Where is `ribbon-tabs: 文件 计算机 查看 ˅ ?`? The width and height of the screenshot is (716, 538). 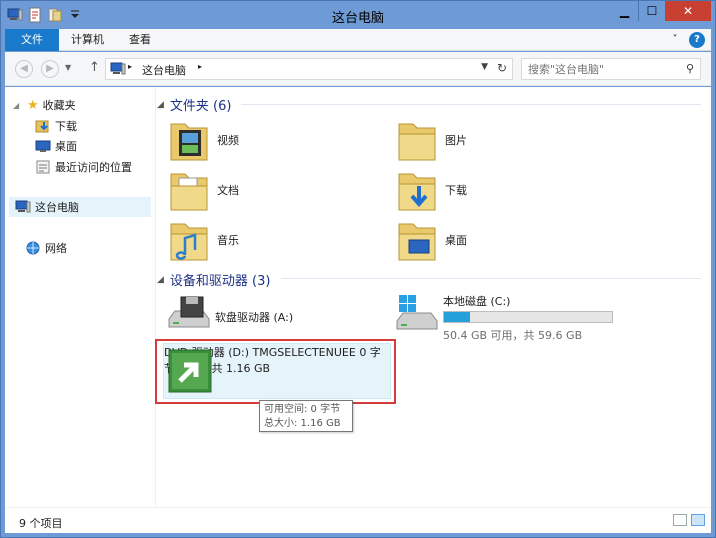 ribbon-tabs: 文件 计算机 查看 ˅ ? is located at coordinates (358, 40).